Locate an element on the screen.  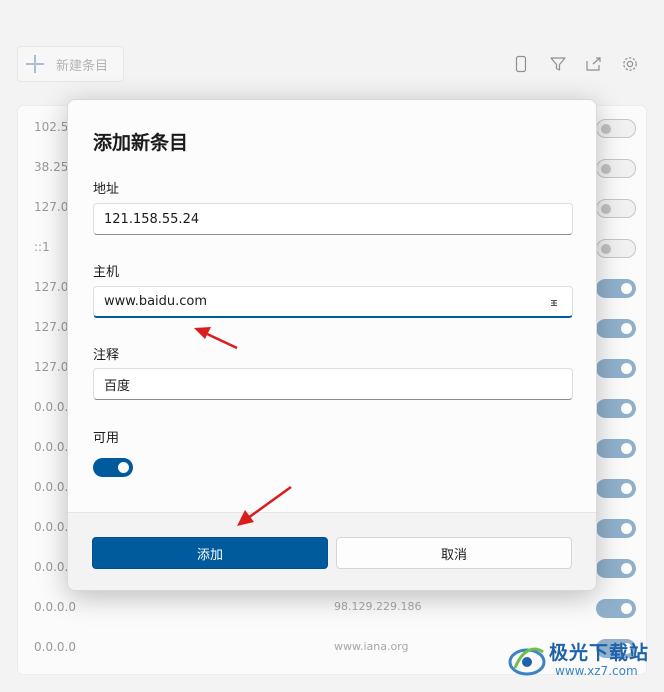
watermark-logo-icon is located at coordinates (527, 661).